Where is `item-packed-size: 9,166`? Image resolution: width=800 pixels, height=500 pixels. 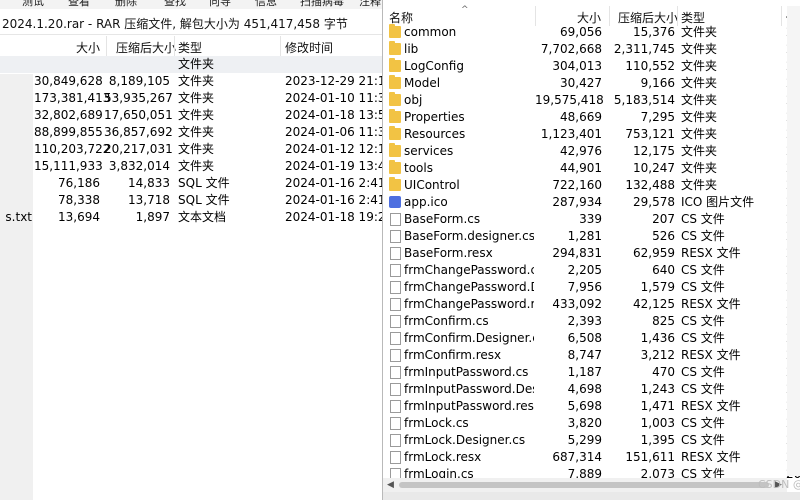
item-packed-size: 9,166 is located at coordinates (657, 83).